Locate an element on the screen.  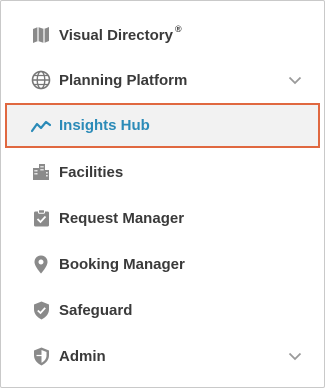
shield-check-icon is located at coordinates (41, 310).